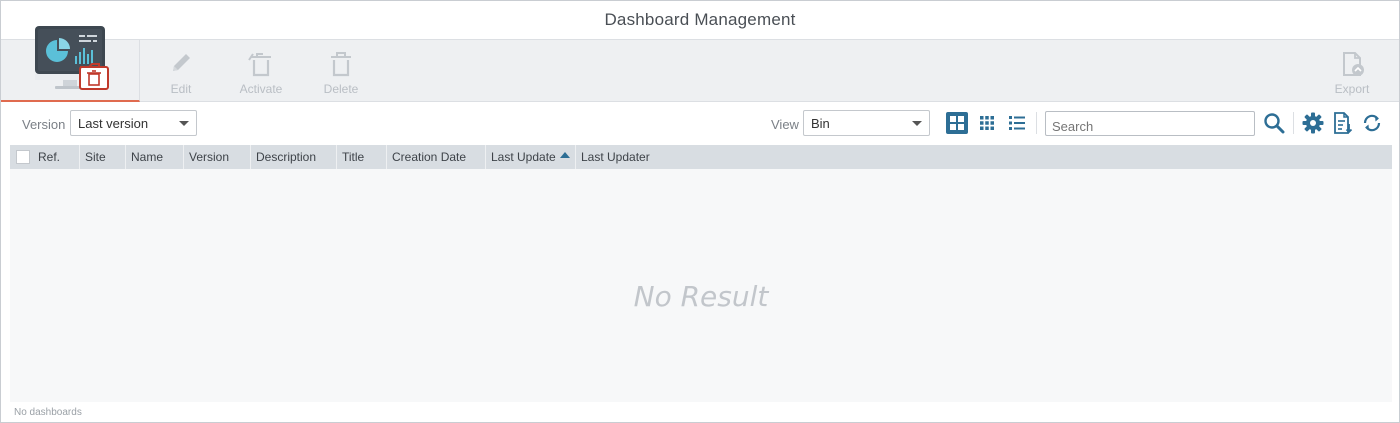  Describe the element at coordinates (987, 123) in the screenshot. I see `small-tiles-icon` at that location.